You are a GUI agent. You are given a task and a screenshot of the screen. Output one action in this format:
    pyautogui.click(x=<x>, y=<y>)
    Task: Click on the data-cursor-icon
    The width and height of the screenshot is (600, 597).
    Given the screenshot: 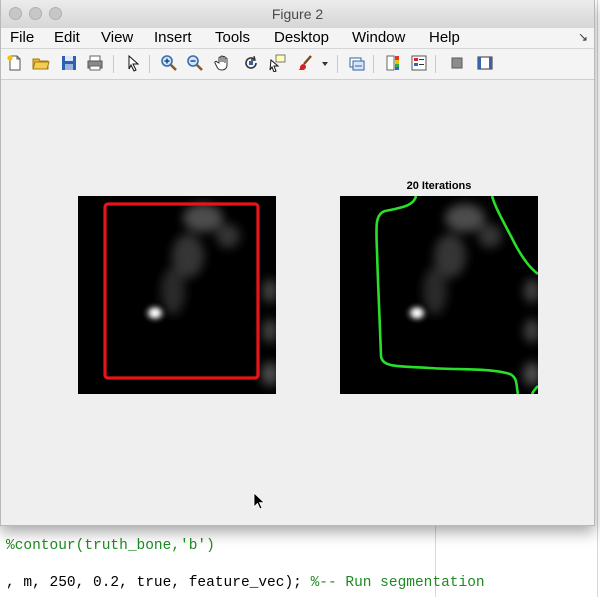 What is the action you would take?
    pyautogui.click(x=277, y=63)
    